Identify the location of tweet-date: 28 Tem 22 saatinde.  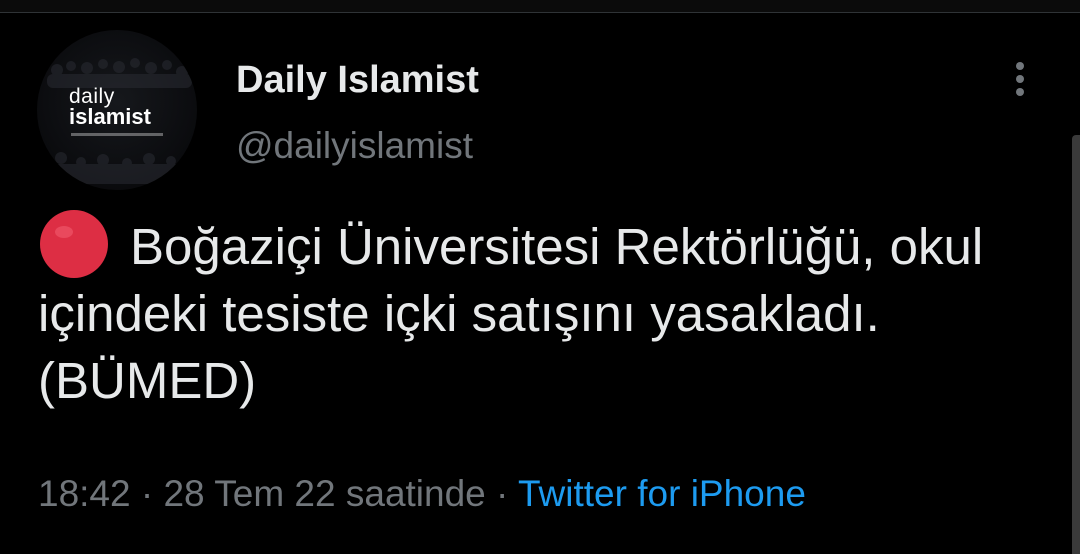
(324, 493).